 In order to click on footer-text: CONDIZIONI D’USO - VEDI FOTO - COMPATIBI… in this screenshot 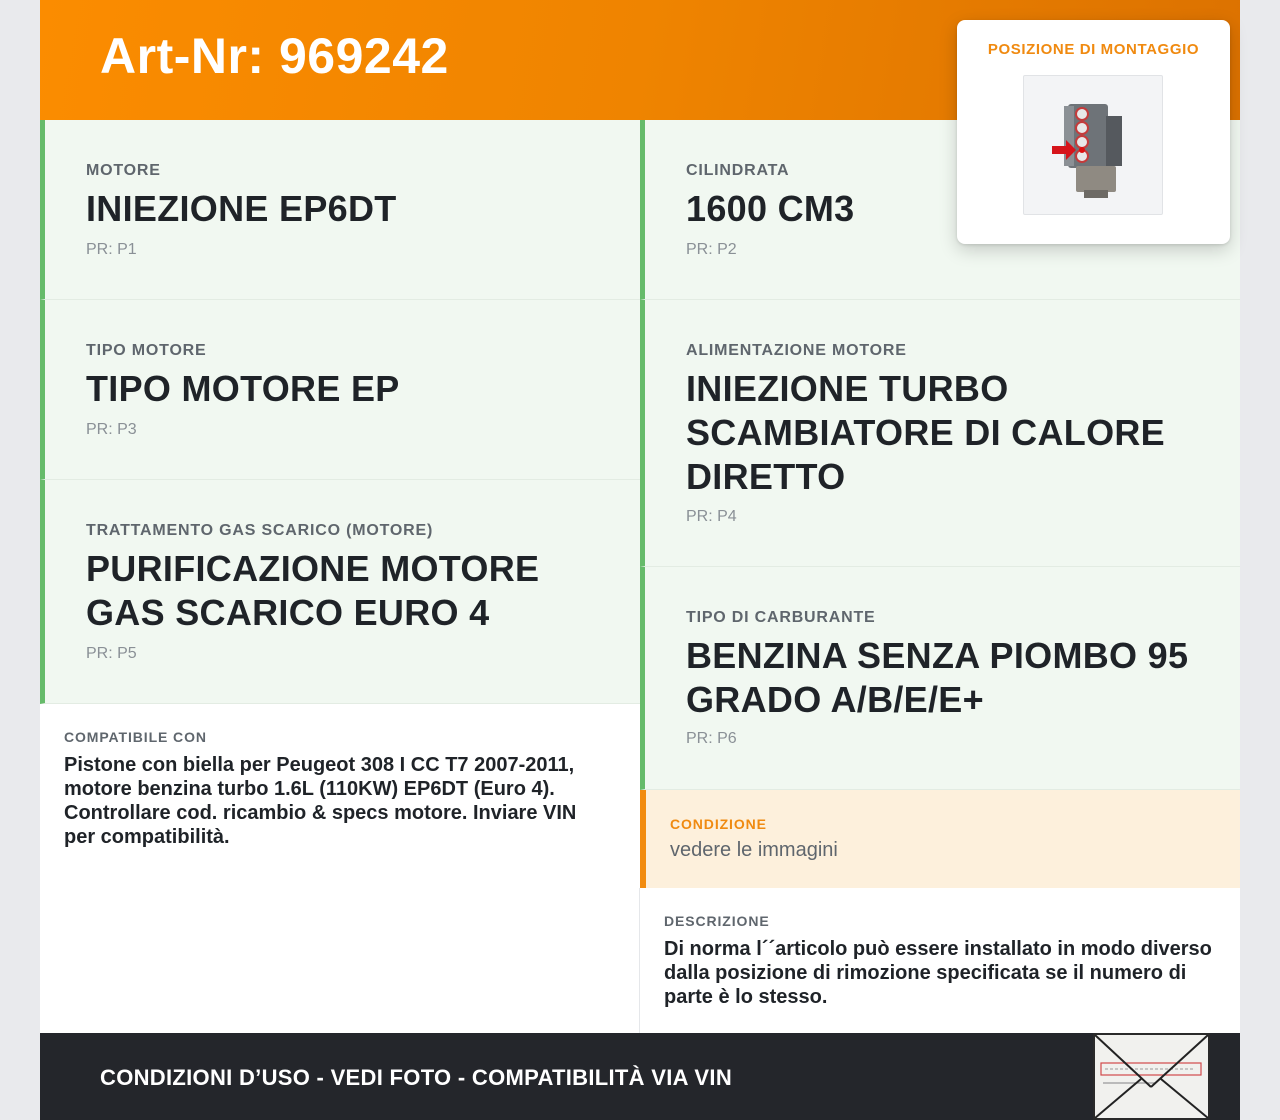, I will do `click(416, 1077)`.